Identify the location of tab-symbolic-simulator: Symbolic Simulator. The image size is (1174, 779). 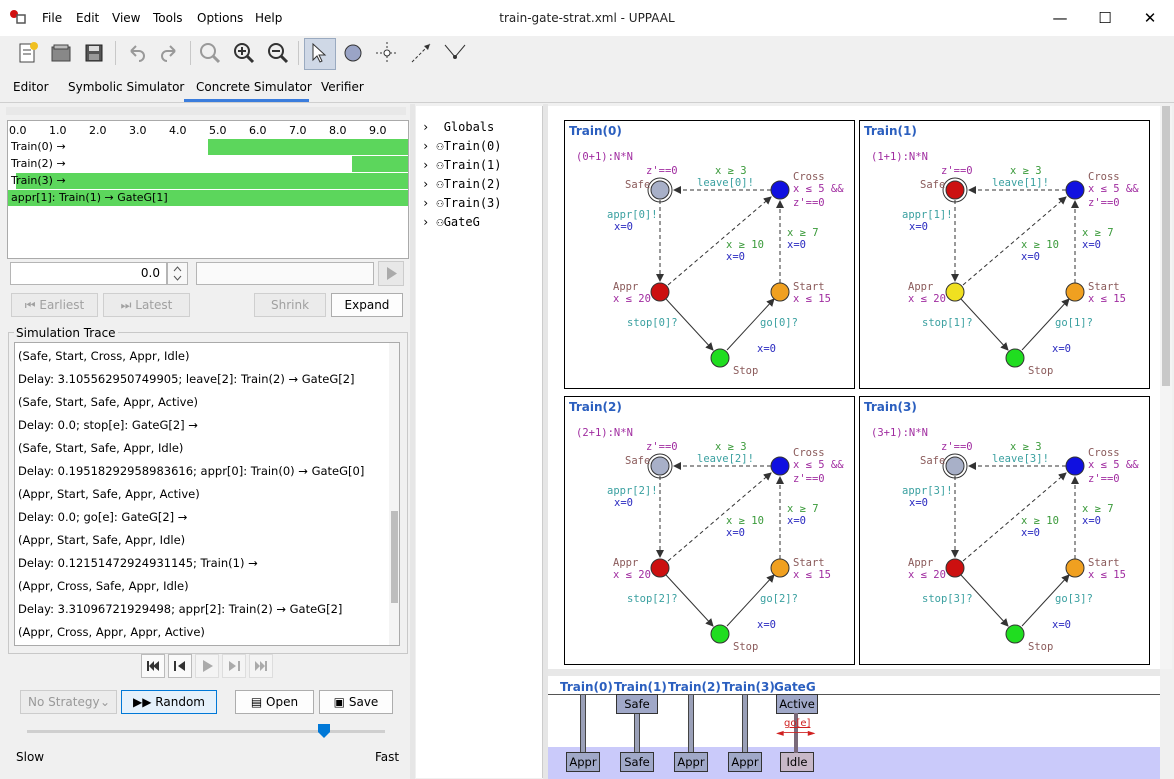
(126, 87).